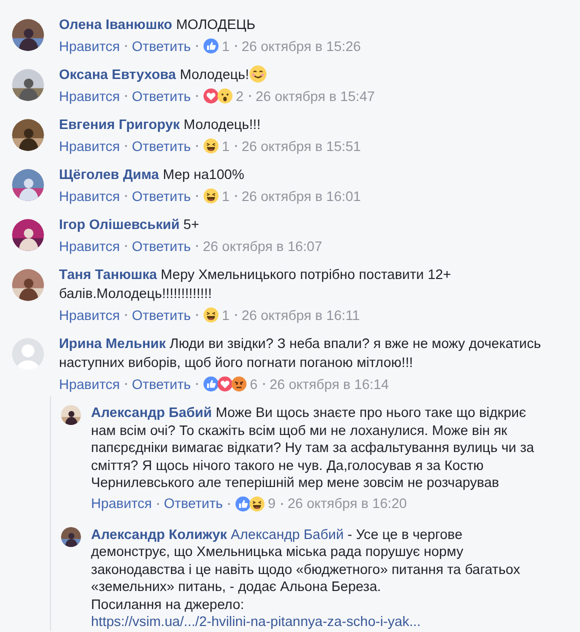  Describe the element at coordinates (109, 174) in the screenshot. I see `author-link: Щёголев Дима` at that location.